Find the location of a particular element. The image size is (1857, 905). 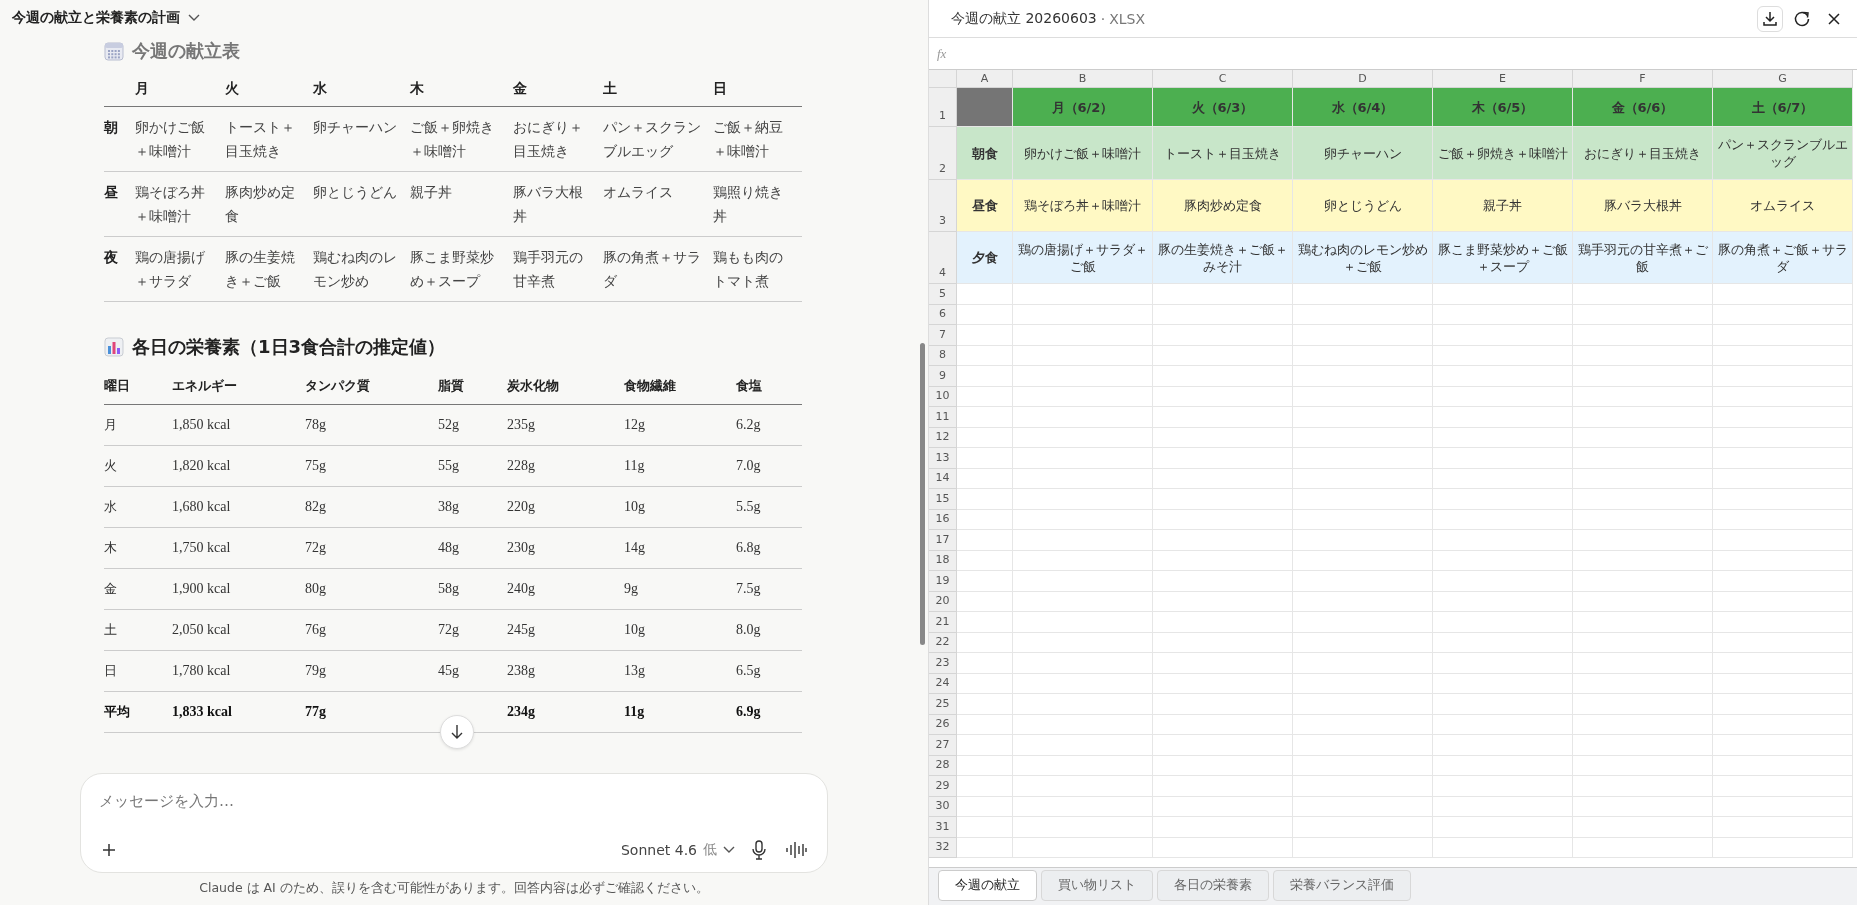

row-number: 7 is located at coordinates (943, 335).